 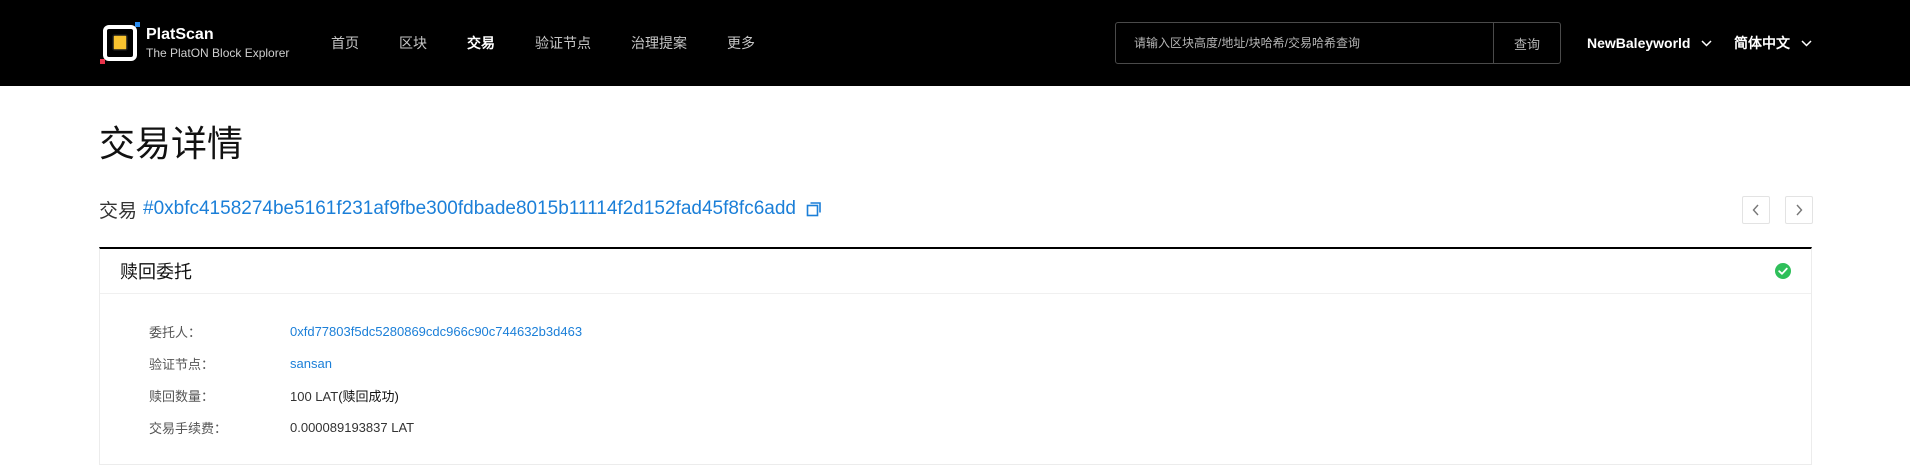 I want to click on redeem-amount-value: 100 LAT(赎回成功), so click(x=344, y=395).